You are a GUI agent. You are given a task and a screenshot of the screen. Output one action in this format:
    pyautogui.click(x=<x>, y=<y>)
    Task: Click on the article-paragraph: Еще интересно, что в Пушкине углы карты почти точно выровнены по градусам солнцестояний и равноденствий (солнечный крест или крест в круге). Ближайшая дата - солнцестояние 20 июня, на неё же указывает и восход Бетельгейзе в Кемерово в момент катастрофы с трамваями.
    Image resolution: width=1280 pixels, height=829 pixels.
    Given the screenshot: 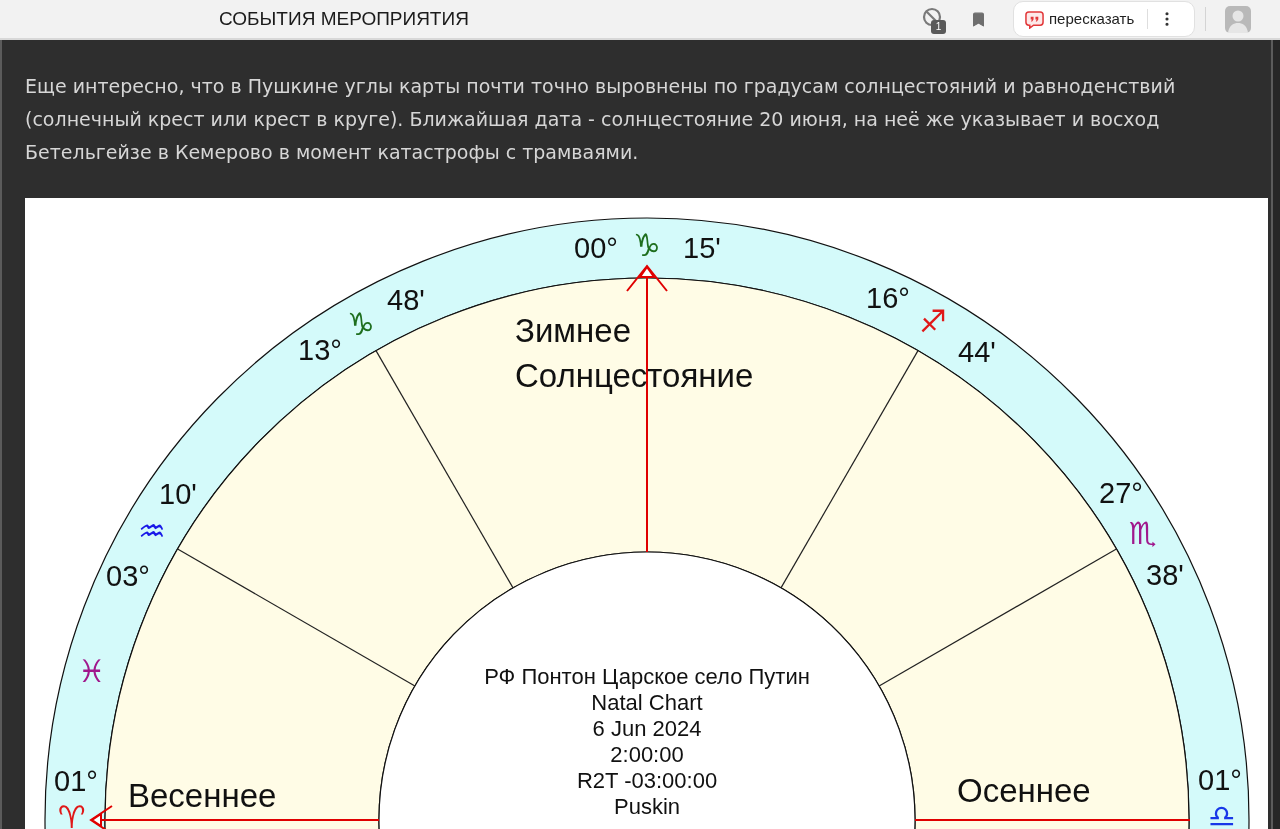 What is the action you would take?
    pyautogui.click(x=601, y=119)
    